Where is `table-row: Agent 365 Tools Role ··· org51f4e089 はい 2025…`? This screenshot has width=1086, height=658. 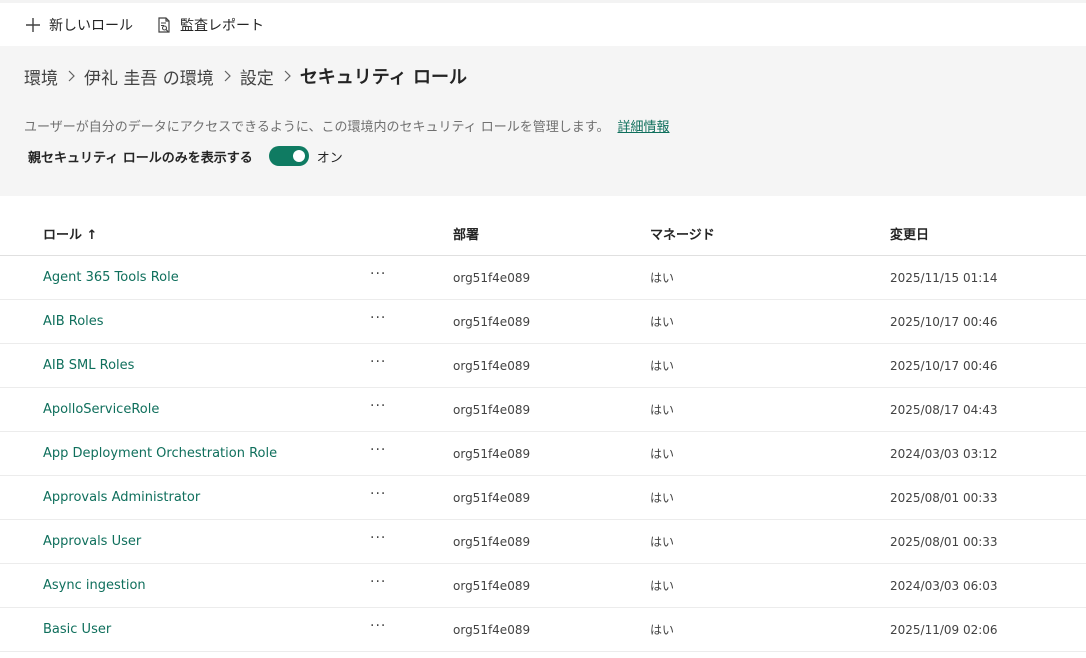 table-row: Agent 365 Tools Role ··· org51f4e089 はい 2025… is located at coordinates (543, 278).